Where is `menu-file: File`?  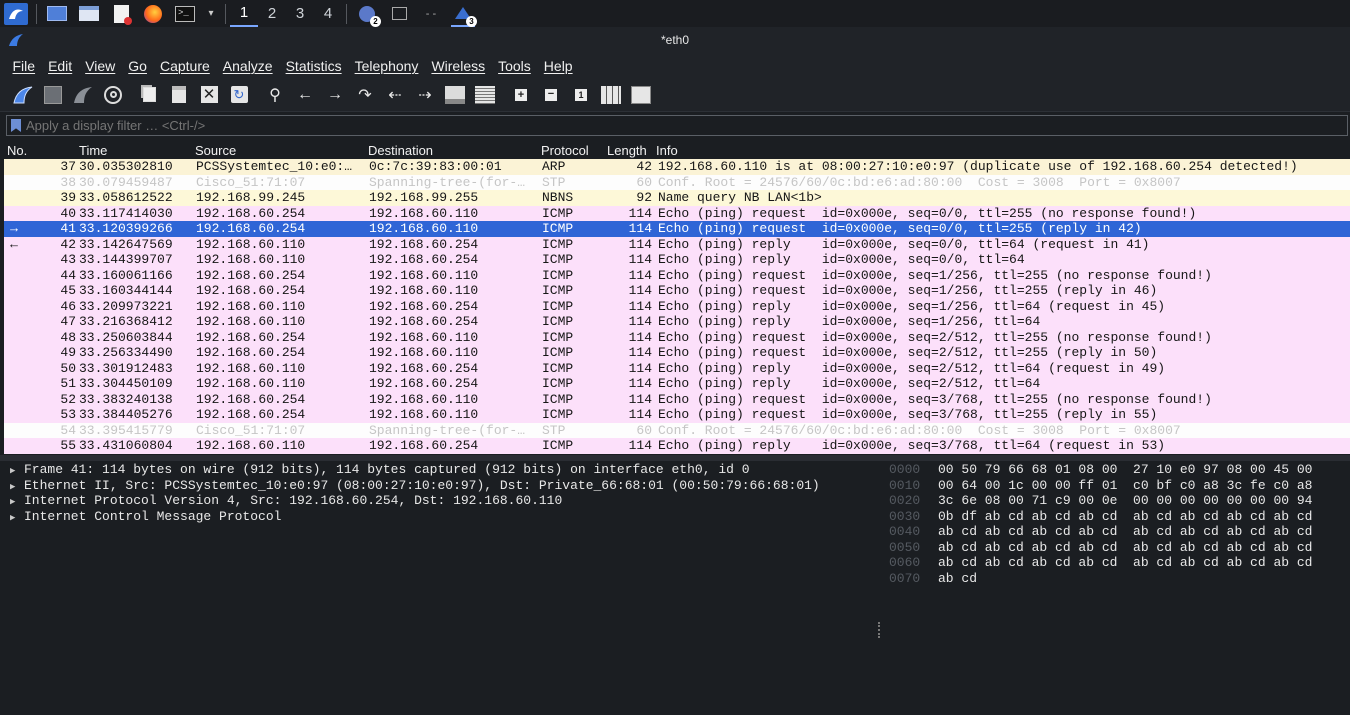 menu-file: File is located at coordinates (24, 66).